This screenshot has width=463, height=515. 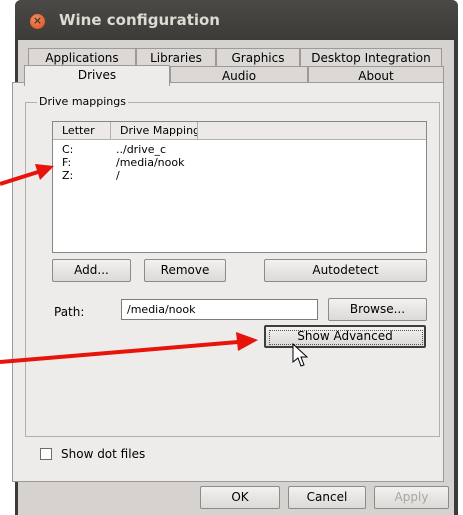 I want to click on ok-button: OK, so click(x=240, y=497).